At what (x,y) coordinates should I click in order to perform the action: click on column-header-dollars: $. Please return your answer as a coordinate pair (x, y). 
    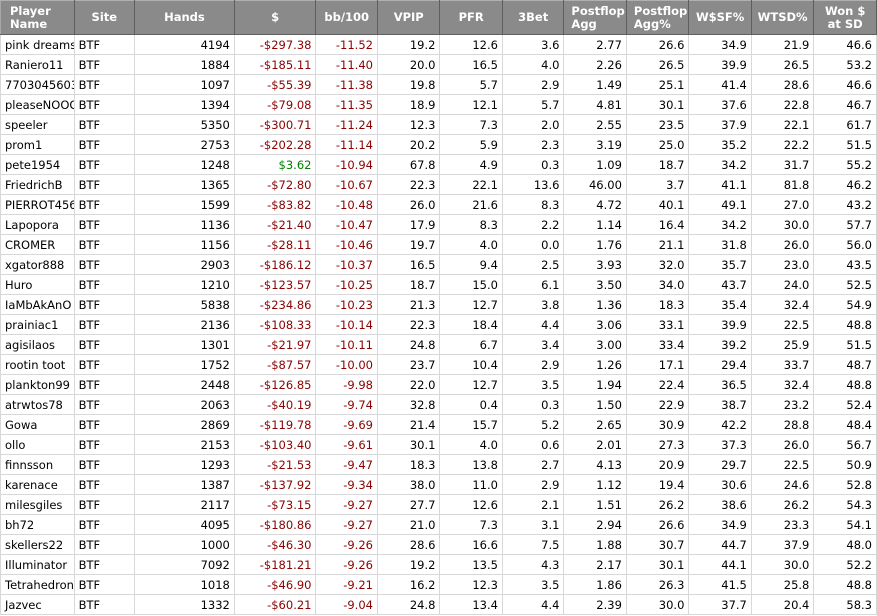
    Looking at the image, I should click on (275, 17).